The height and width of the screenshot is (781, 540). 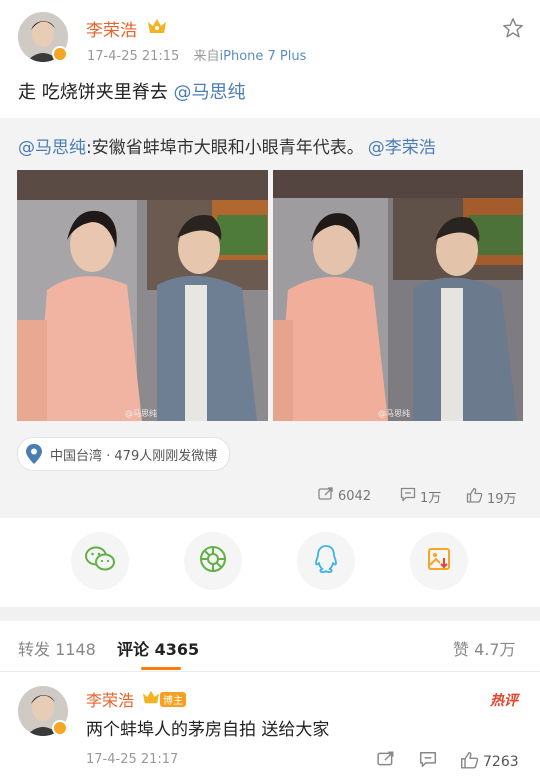 I want to click on repost-count-stat: 6042, so click(x=344, y=496).